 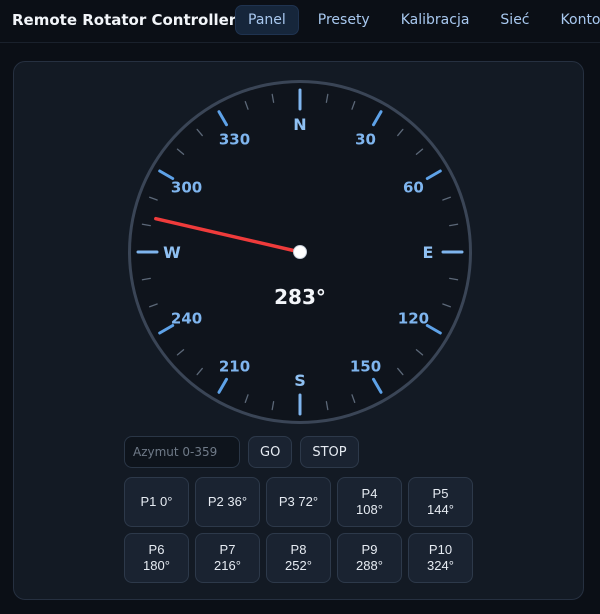 I want to click on preset-name: P2, so click(x=215, y=501).